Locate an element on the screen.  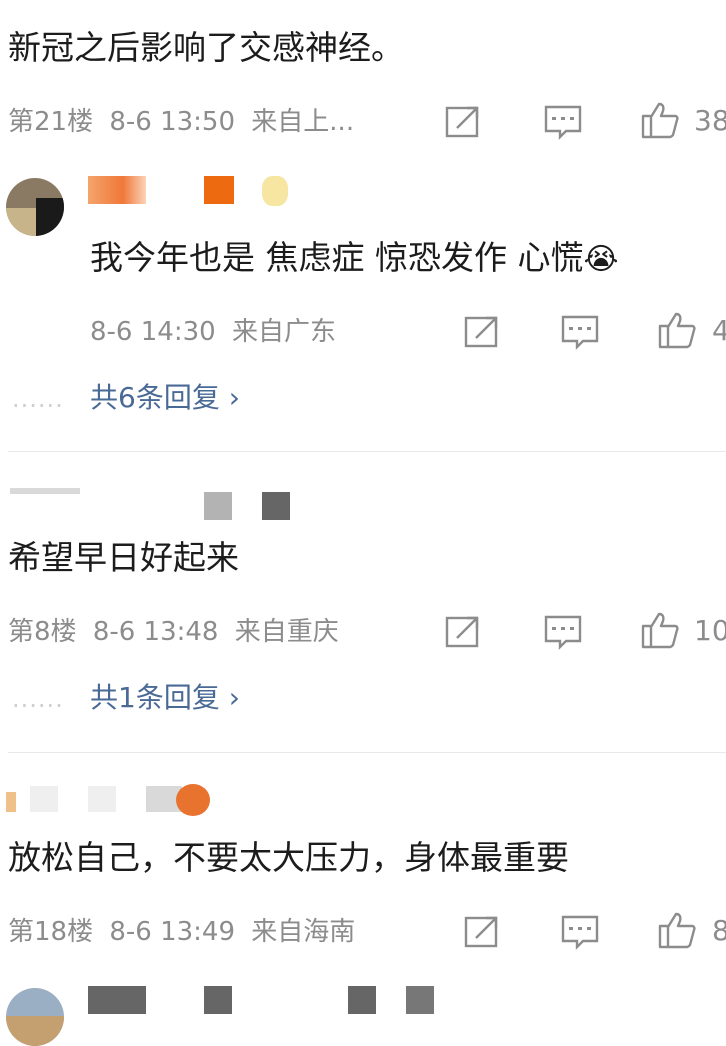
comment-meta: 8-6 14:30 来自广东 is located at coordinates (213, 332).